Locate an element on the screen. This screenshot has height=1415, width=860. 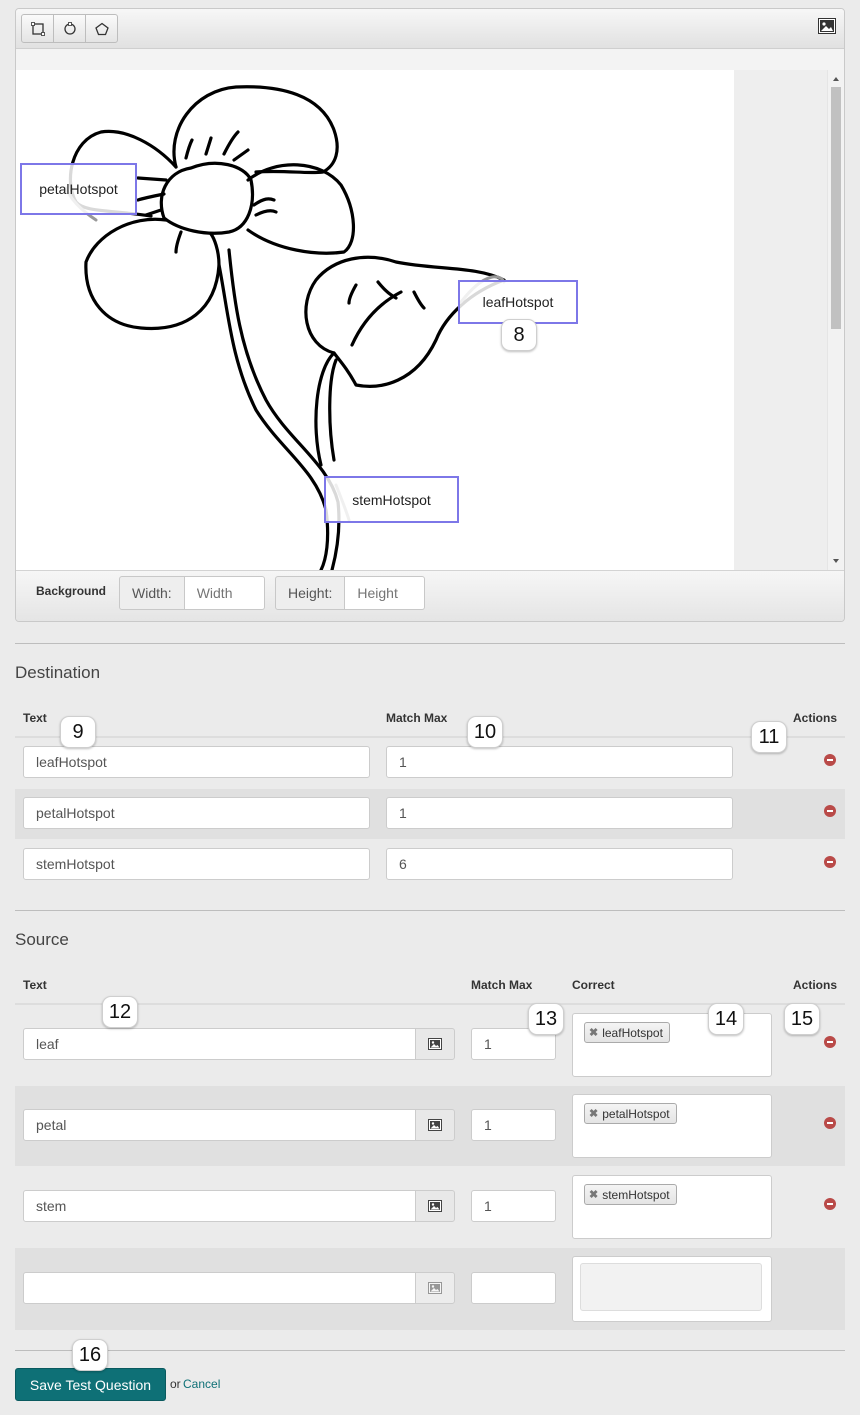
source-row-new is located at coordinates (430, 1289).